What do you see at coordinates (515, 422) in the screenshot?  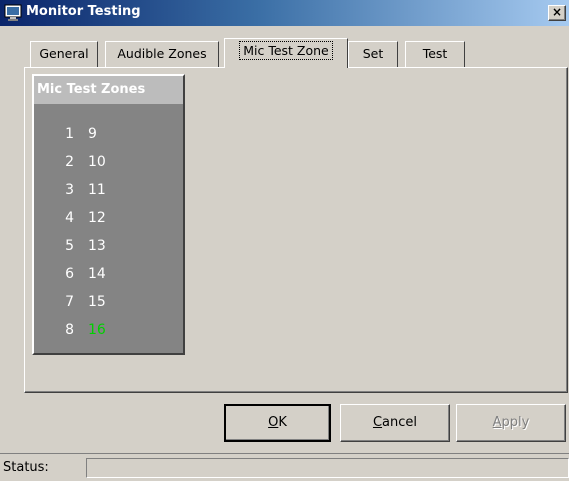 I see `apply-label-rest: pply` at bounding box center [515, 422].